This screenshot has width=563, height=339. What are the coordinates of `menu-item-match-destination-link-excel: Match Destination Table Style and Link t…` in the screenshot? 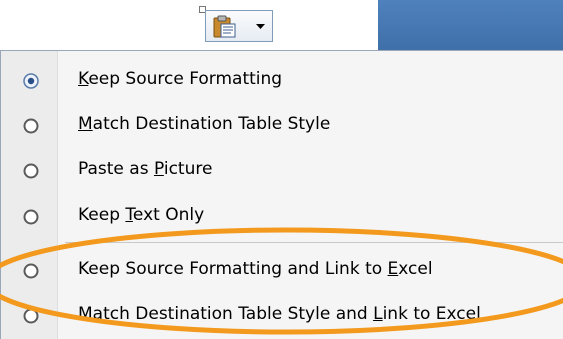 It's located at (282, 316).